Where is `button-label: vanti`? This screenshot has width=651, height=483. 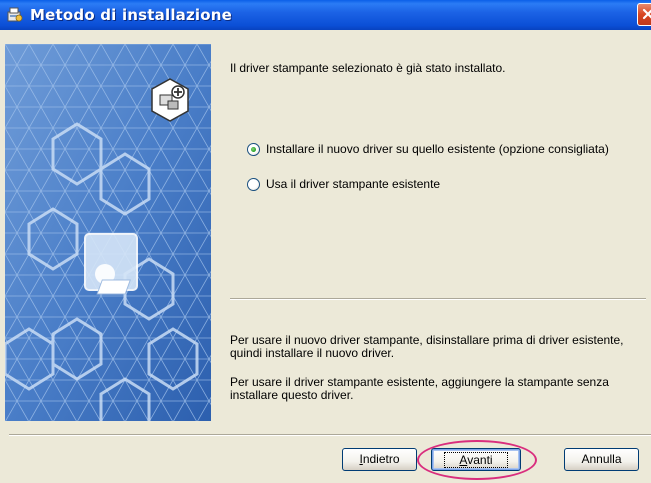 button-label: vanti is located at coordinates (480, 460).